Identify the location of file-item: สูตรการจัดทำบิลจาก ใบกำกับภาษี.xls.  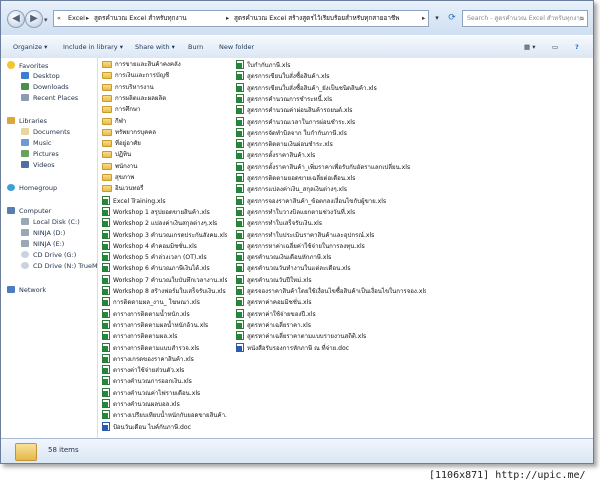
(331, 133).